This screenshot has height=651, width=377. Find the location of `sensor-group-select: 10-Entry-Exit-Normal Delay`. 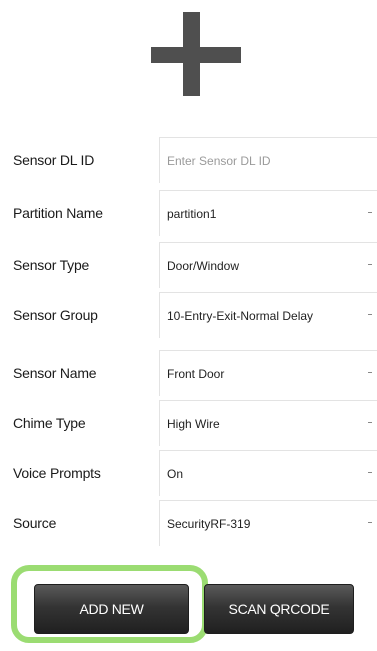

sensor-group-select: 10-Entry-Exit-Normal Delay is located at coordinates (268, 315).